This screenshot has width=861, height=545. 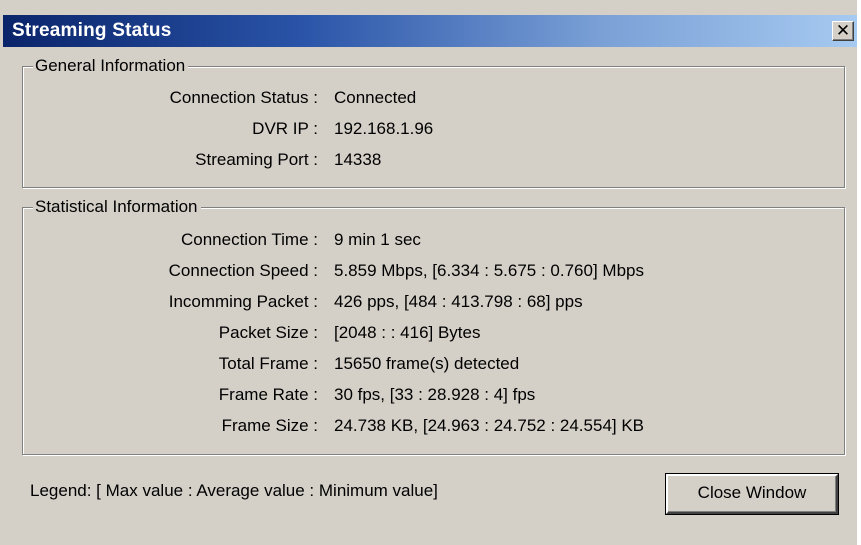 What do you see at coordinates (268, 363) in the screenshot?
I see `total-frame-label: Total Frame :` at bounding box center [268, 363].